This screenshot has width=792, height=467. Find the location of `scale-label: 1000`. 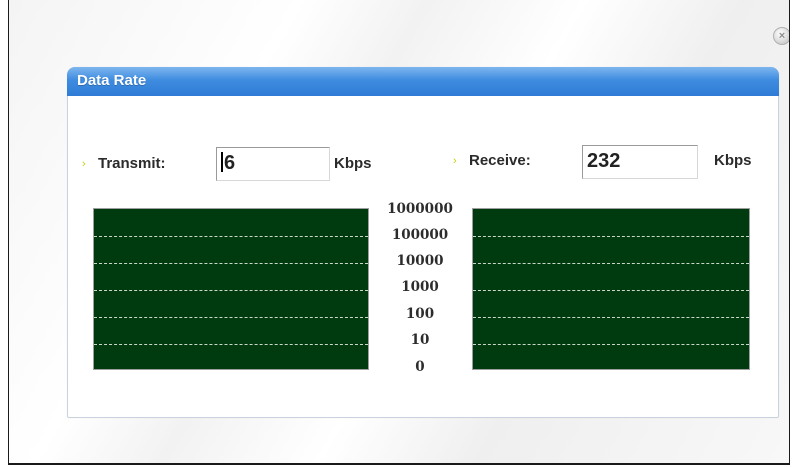

scale-label: 1000 is located at coordinates (420, 287).